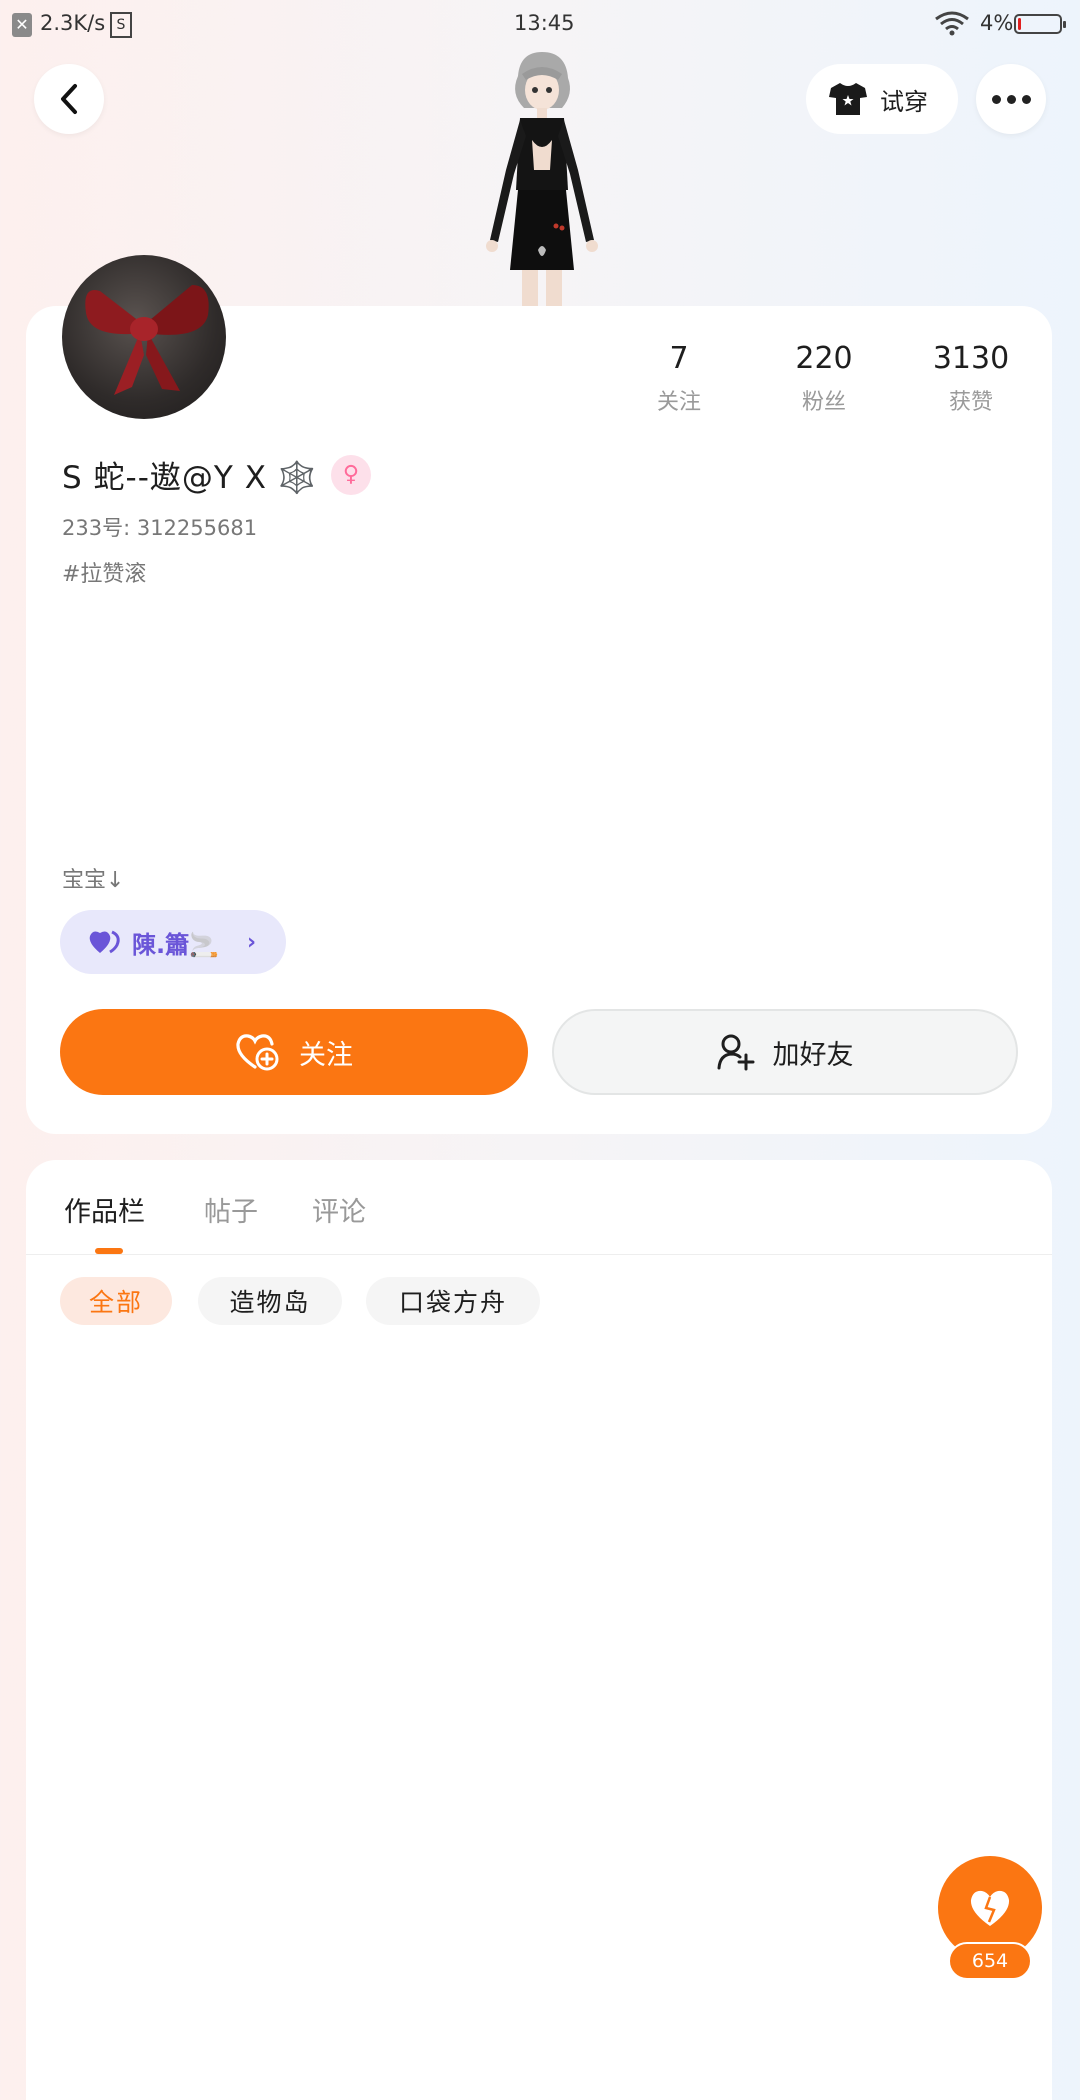 The width and height of the screenshot is (1080, 2100). What do you see at coordinates (971, 379) in the screenshot?
I see `stat-likes: 3130 获赞` at bounding box center [971, 379].